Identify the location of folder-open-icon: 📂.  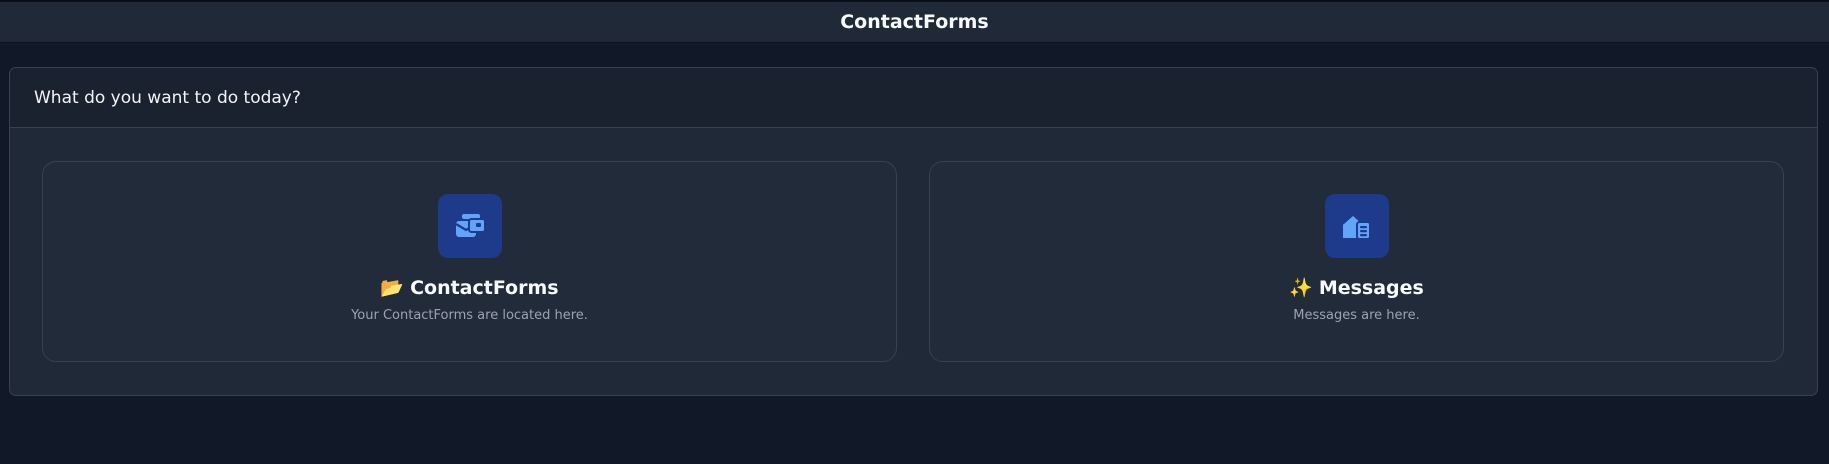
(392, 288).